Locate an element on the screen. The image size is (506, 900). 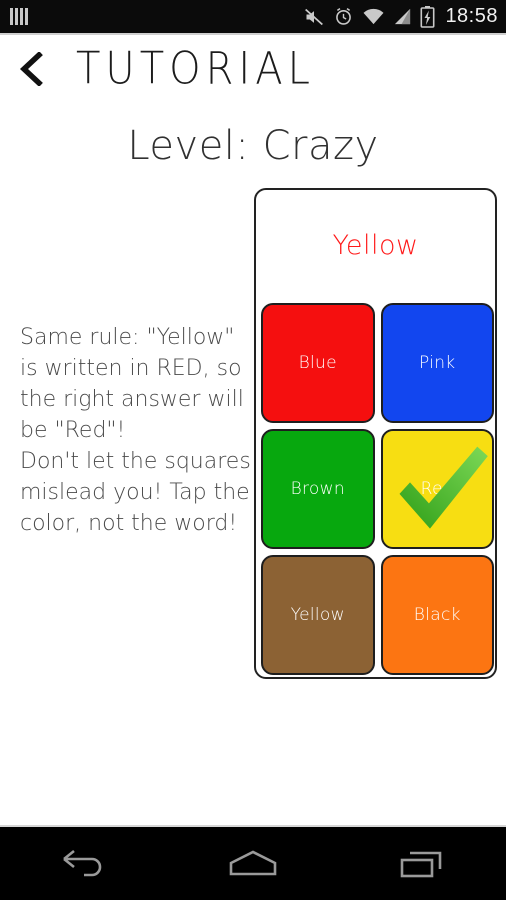
level-heading: Level: Crazy is located at coordinates (253, 146).